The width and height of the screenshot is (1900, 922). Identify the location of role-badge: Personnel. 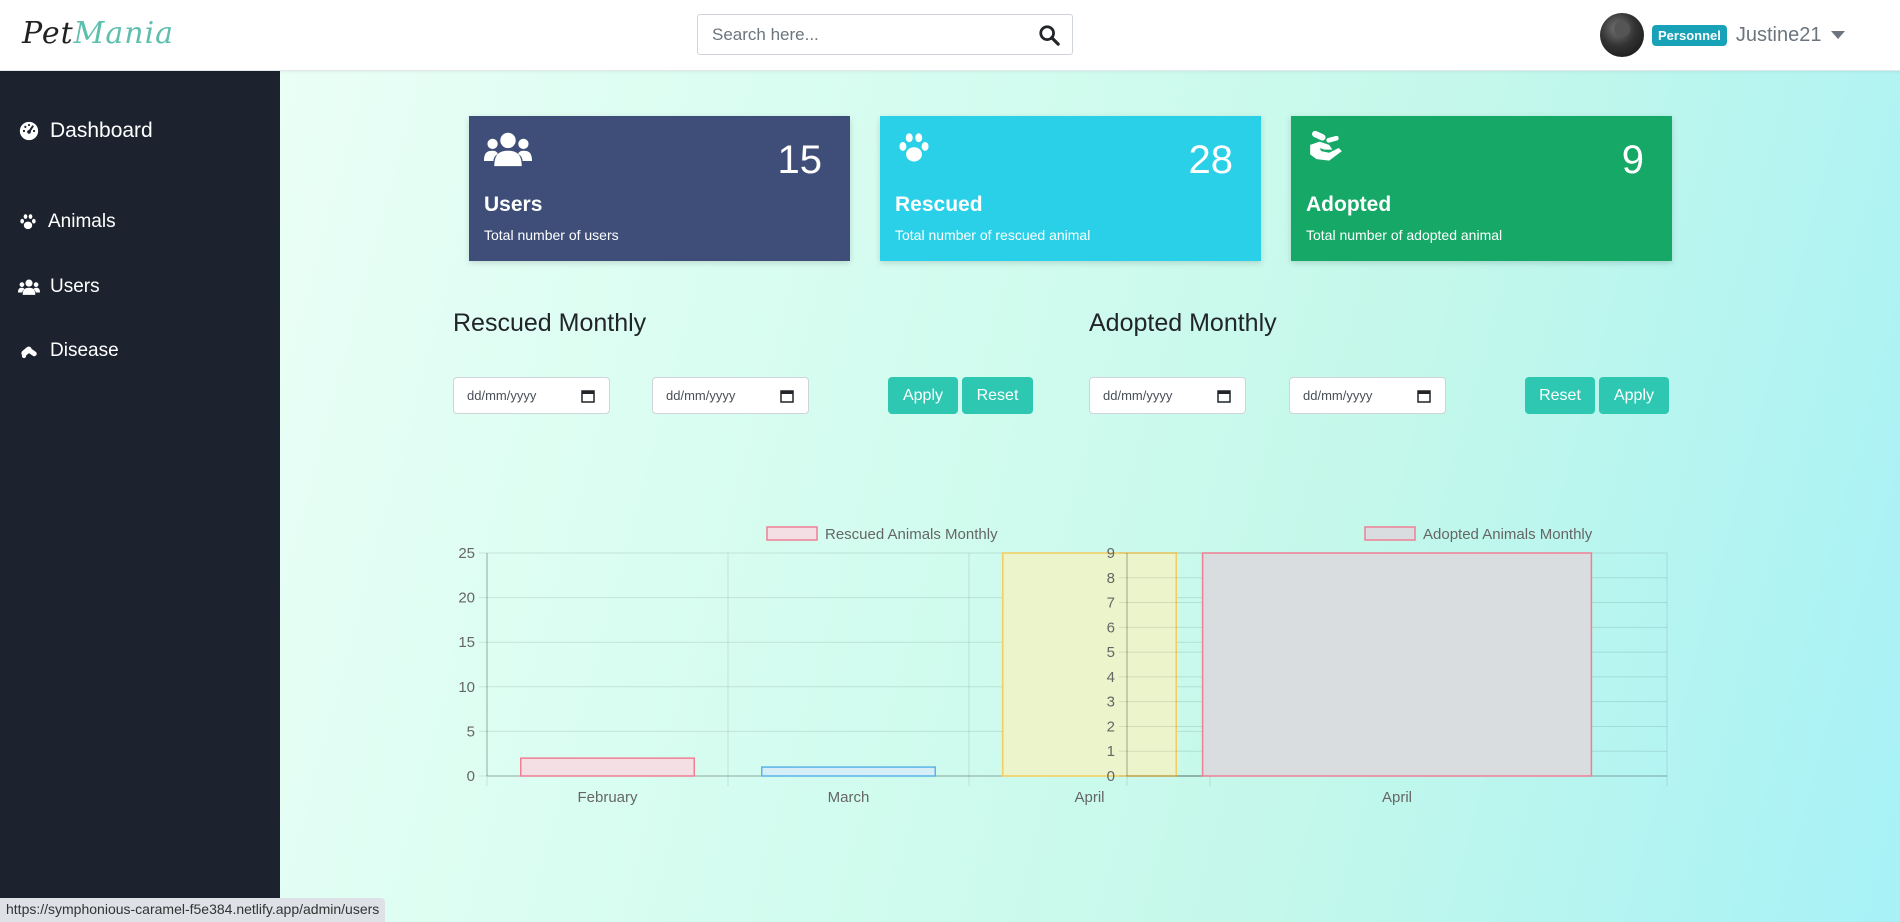
(1689, 35).